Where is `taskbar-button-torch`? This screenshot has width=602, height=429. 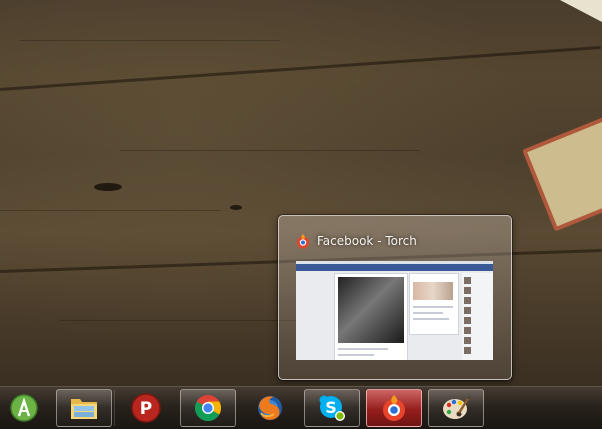
taskbar-button-torch is located at coordinates (394, 408).